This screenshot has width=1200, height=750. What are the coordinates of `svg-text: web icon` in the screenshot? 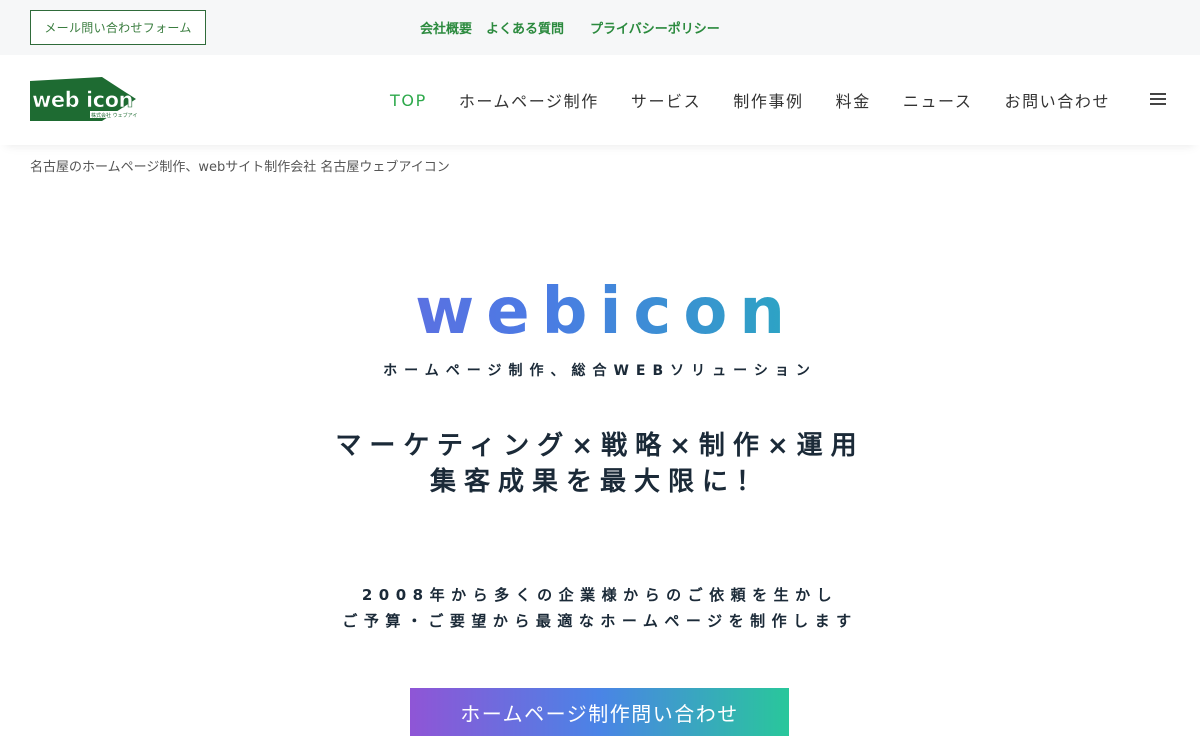 It's located at (82, 100).